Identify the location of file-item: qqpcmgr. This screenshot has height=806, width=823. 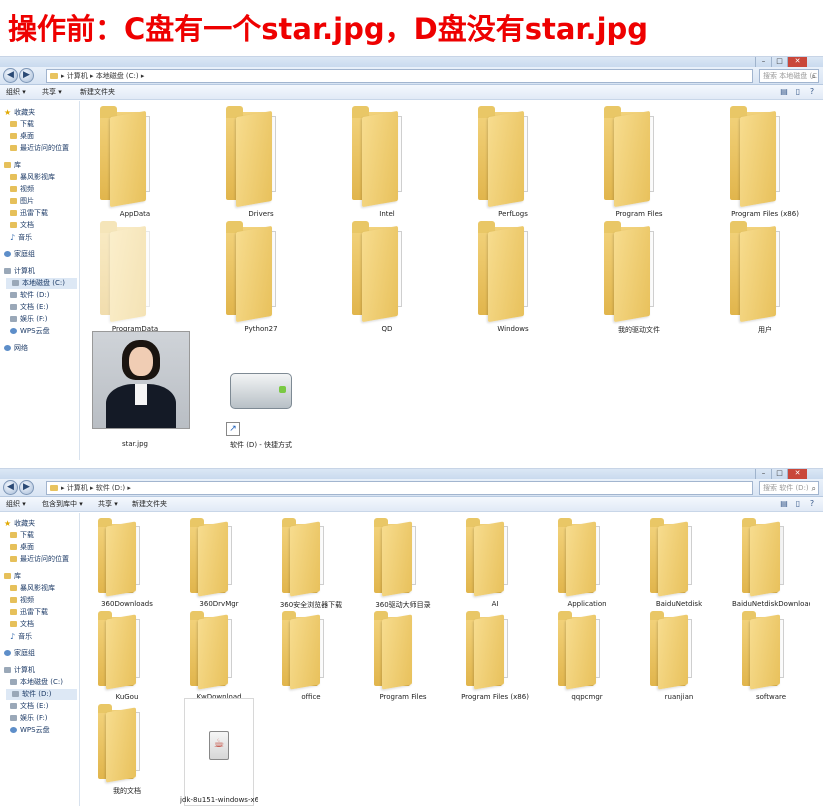
(587, 659).